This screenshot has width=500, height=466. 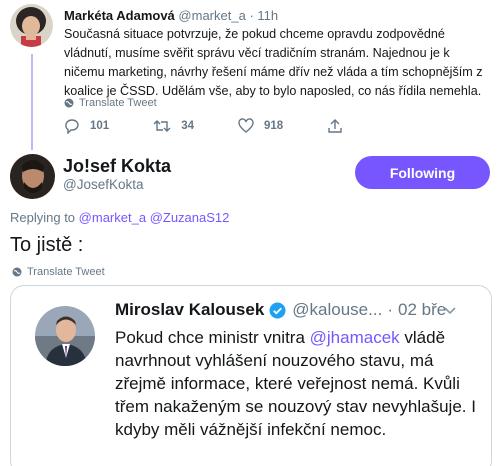 I want to click on parent-translate-tweet: Translate Tweet, so click(x=110, y=103).